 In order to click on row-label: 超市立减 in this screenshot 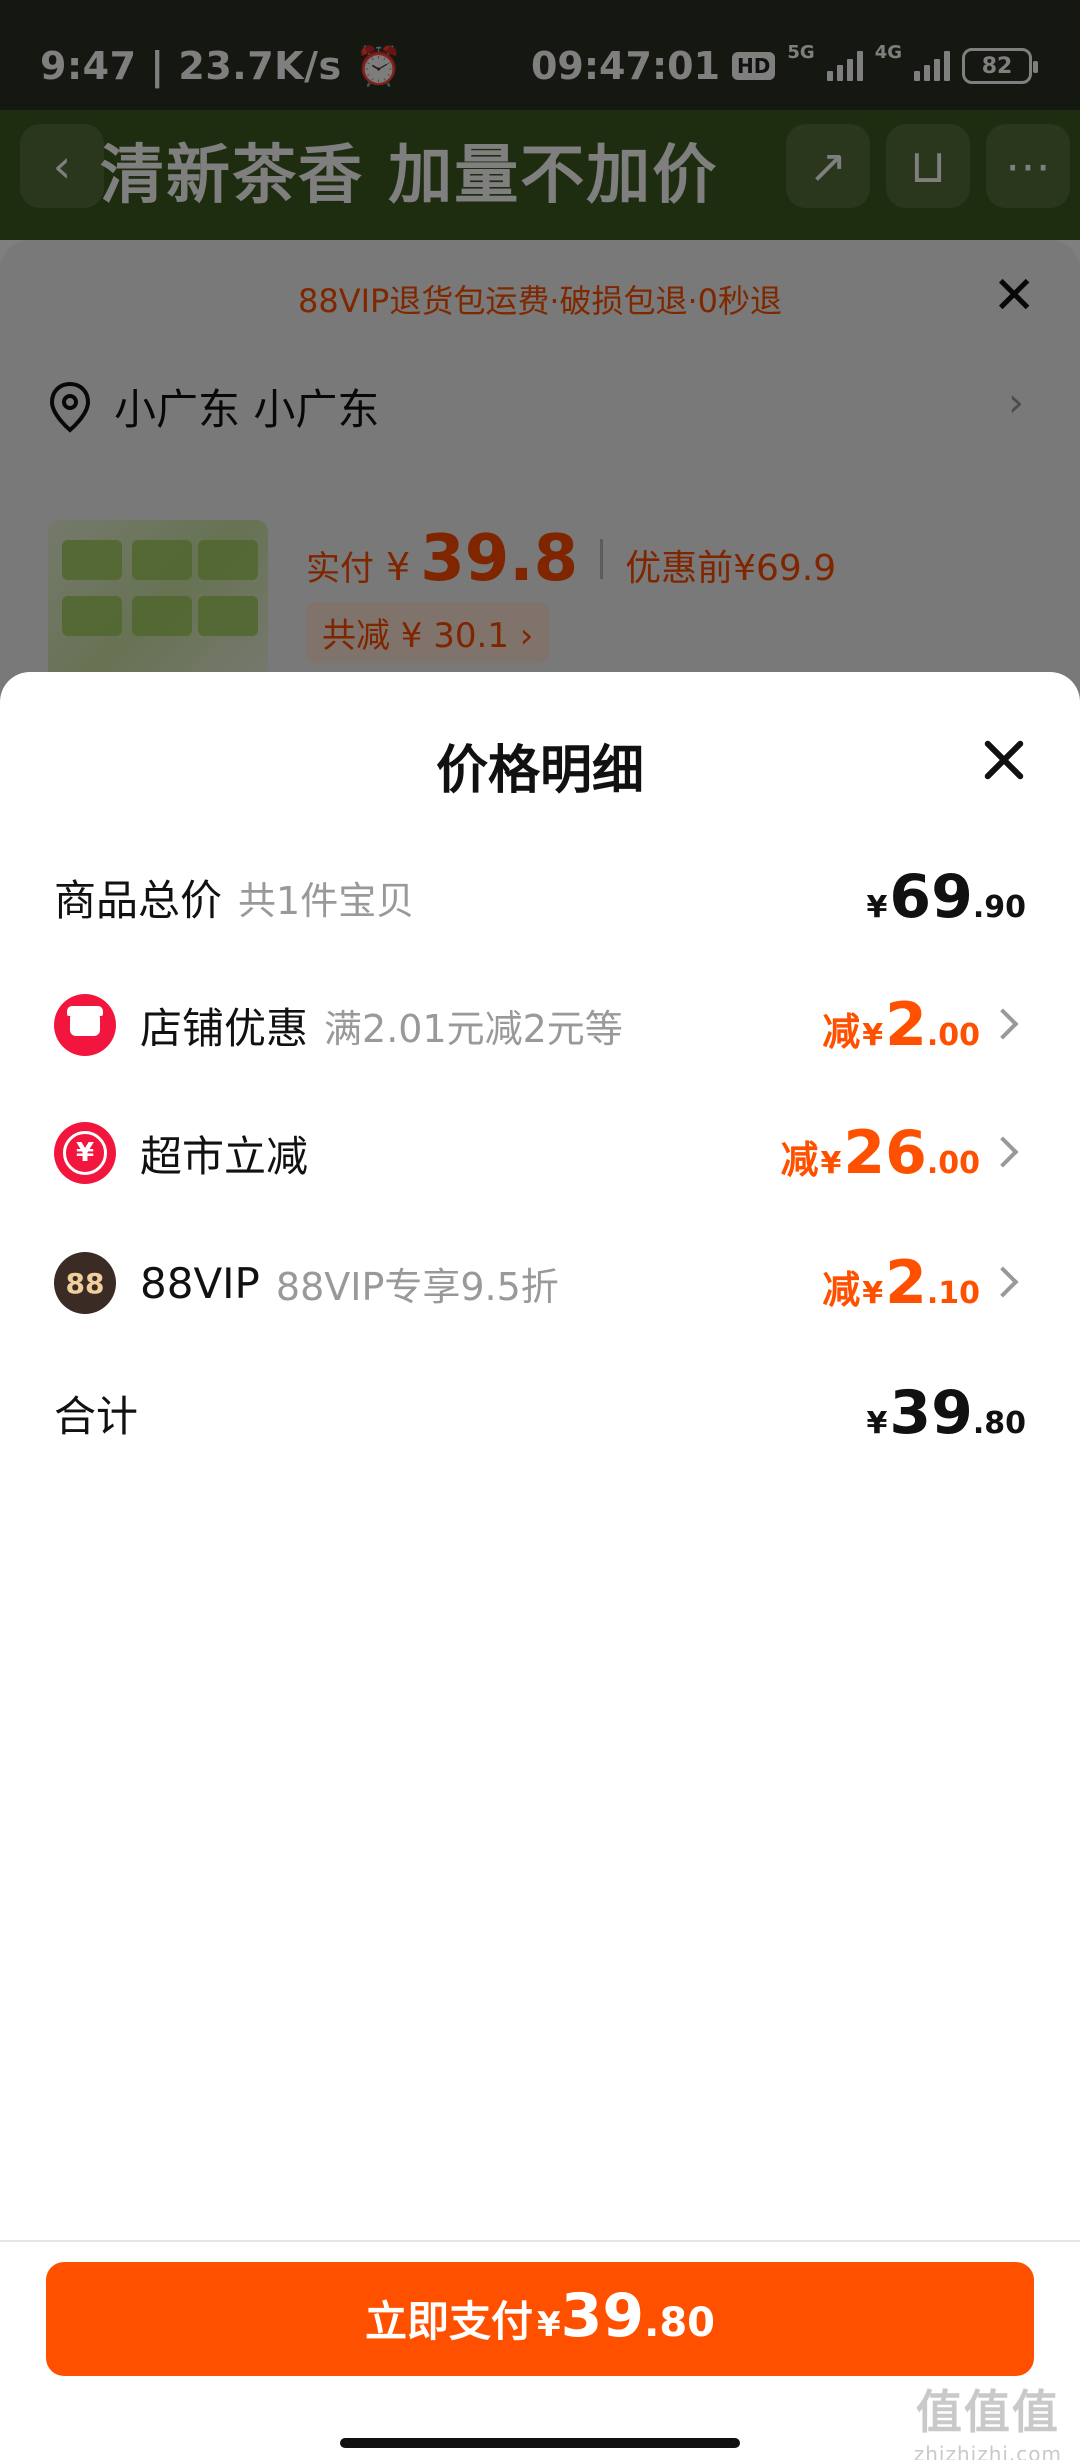, I will do `click(224, 1156)`.